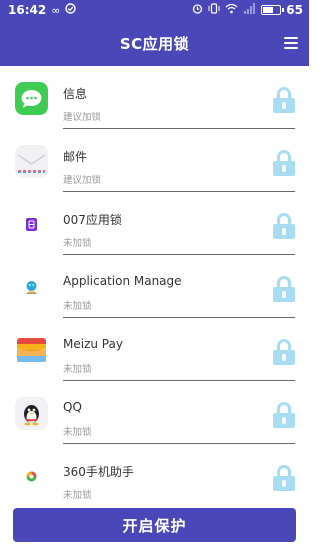 The height and width of the screenshot is (550, 320). I want to click on app-name: Meizu Pay, so click(93, 344).